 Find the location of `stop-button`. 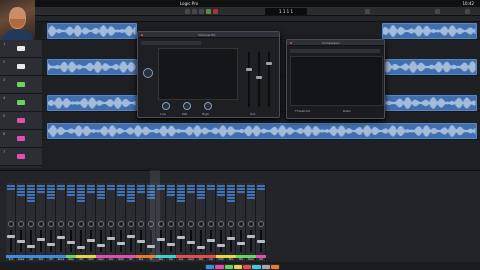

stop-button is located at coordinates (201, 11).